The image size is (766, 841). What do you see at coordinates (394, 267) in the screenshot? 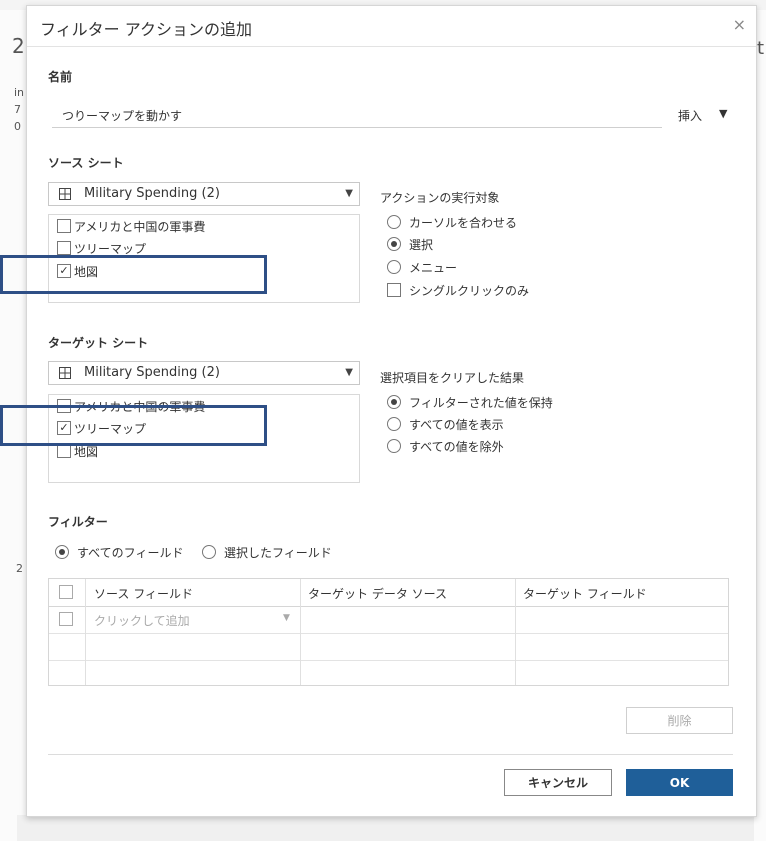
I see `radio-menu` at bounding box center [394, 267].